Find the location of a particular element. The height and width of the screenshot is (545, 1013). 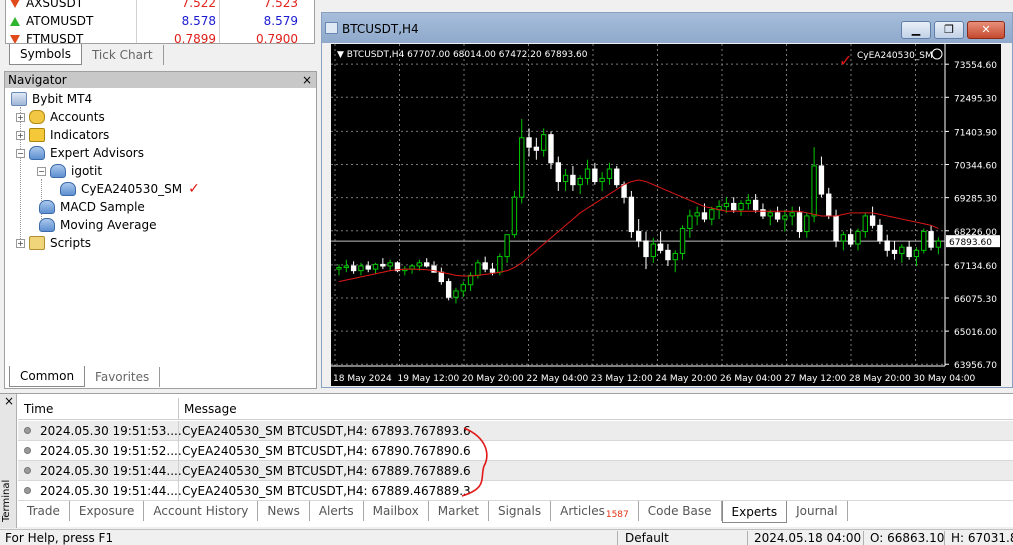

navigator-tabs: Common Favorites is located at coordinates (85, 376).